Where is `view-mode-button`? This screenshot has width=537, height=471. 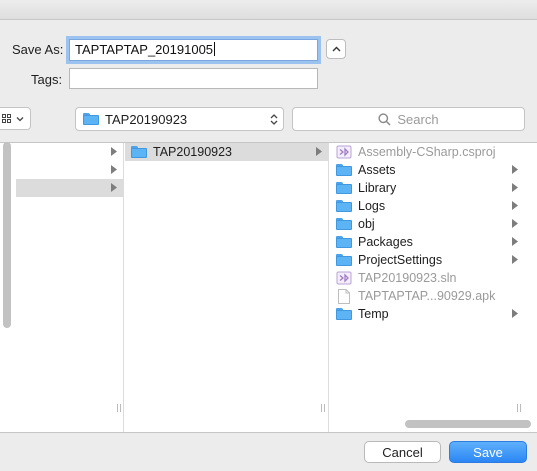 view-mode-button is located at coordinates (15, 118).